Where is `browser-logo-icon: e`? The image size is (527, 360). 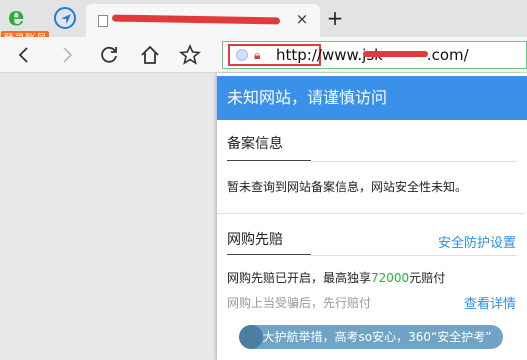 browser-logo-icon: e is located at coordinates (21, 17).